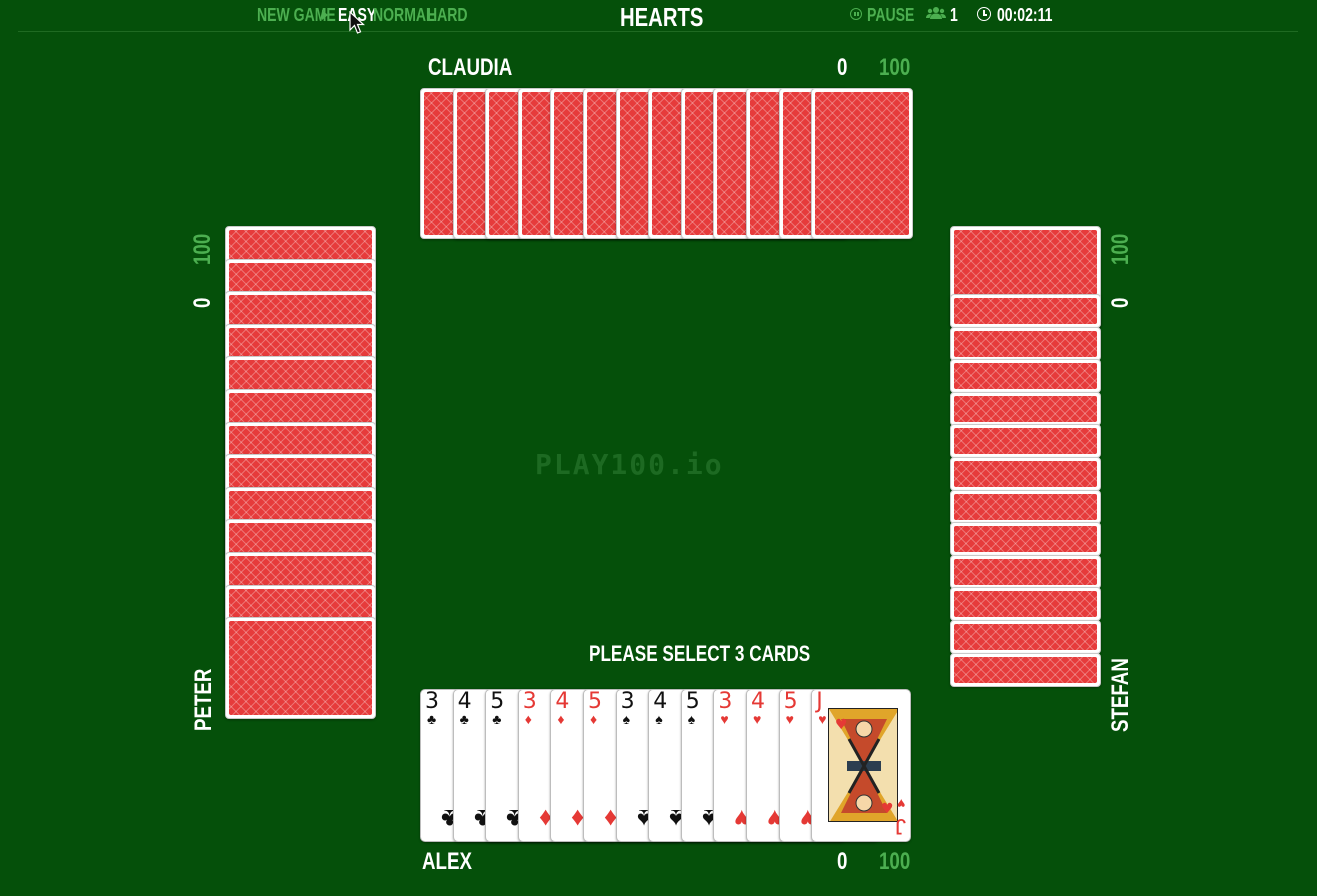  I want to click on player-score-south: 0, so click(842, 861).